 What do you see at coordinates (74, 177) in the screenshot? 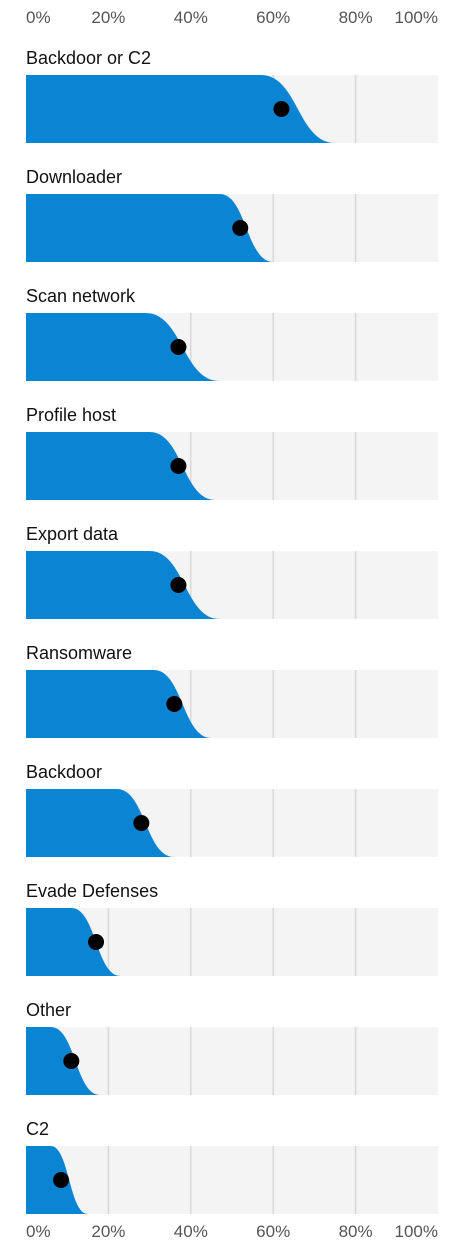
I see `series-label: Downloader` at bounding box center [74, 177].